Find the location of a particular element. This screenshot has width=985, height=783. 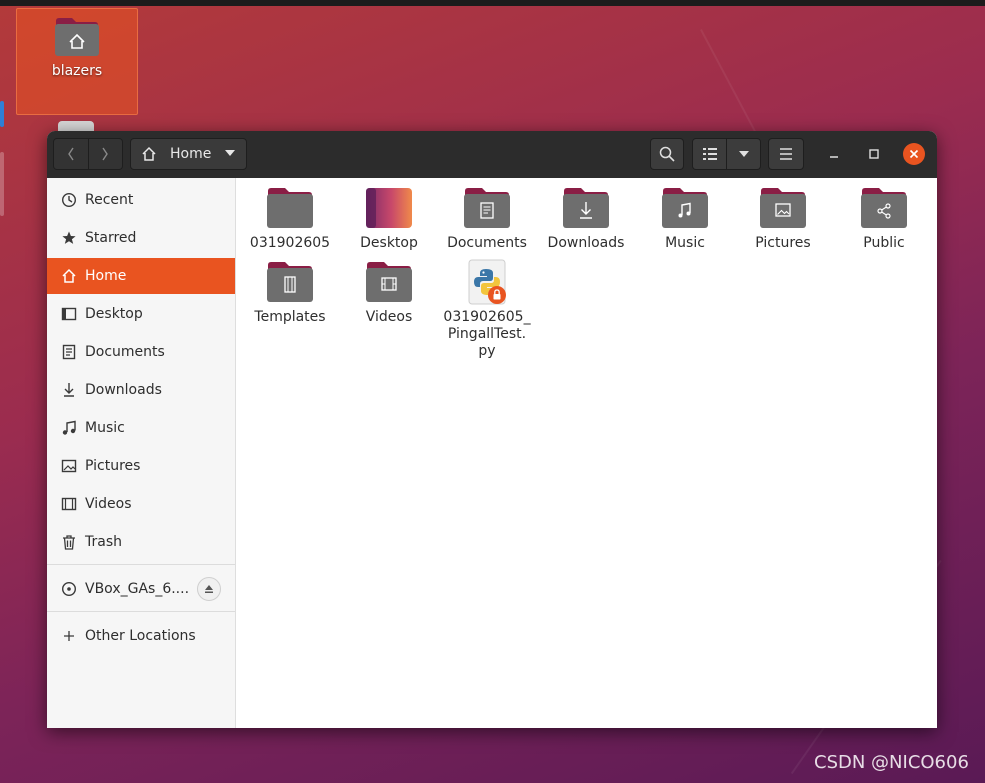

path-bar-home: Home is located at coordinates (188, 154).